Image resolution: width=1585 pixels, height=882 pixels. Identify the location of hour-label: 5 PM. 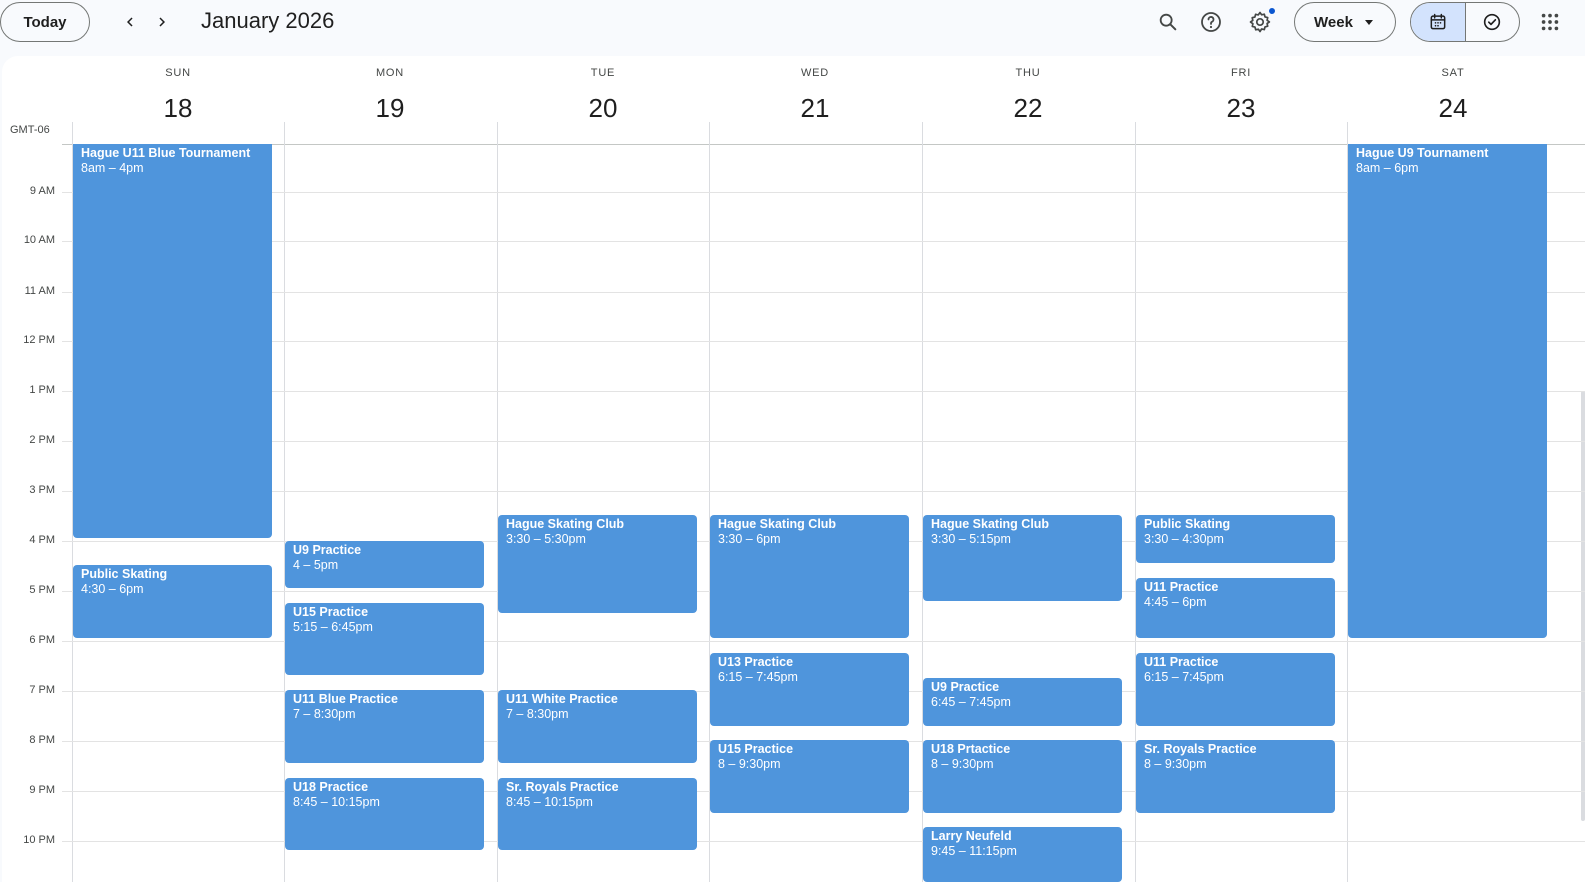
(42, 590).